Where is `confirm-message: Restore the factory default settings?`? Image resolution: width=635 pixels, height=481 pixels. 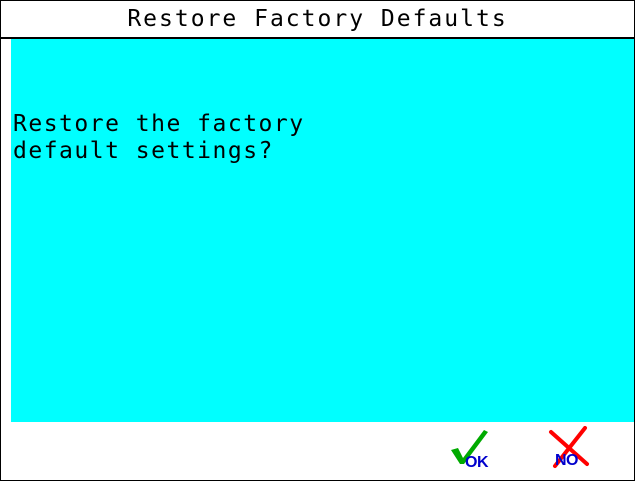
confirm-message: Restore the factory default settings? is located at coordinates (159, 138).